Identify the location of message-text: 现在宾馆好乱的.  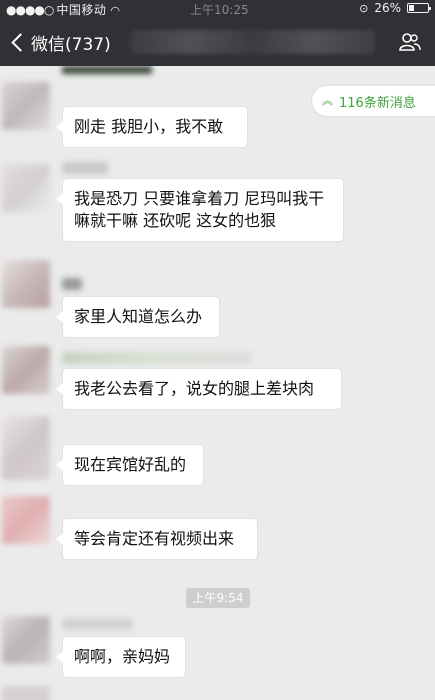
(130, 464).